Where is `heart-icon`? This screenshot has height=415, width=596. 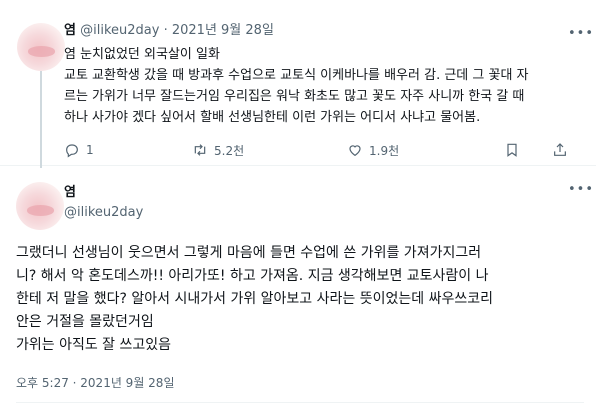 heart-icon is located at coordinates (355, 151).